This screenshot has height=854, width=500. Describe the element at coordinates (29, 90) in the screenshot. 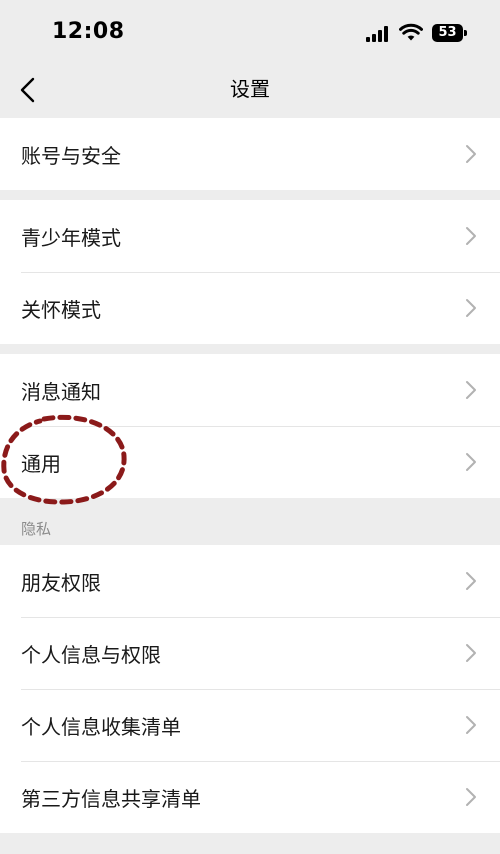

I see `back-arrow-icon` at that location.